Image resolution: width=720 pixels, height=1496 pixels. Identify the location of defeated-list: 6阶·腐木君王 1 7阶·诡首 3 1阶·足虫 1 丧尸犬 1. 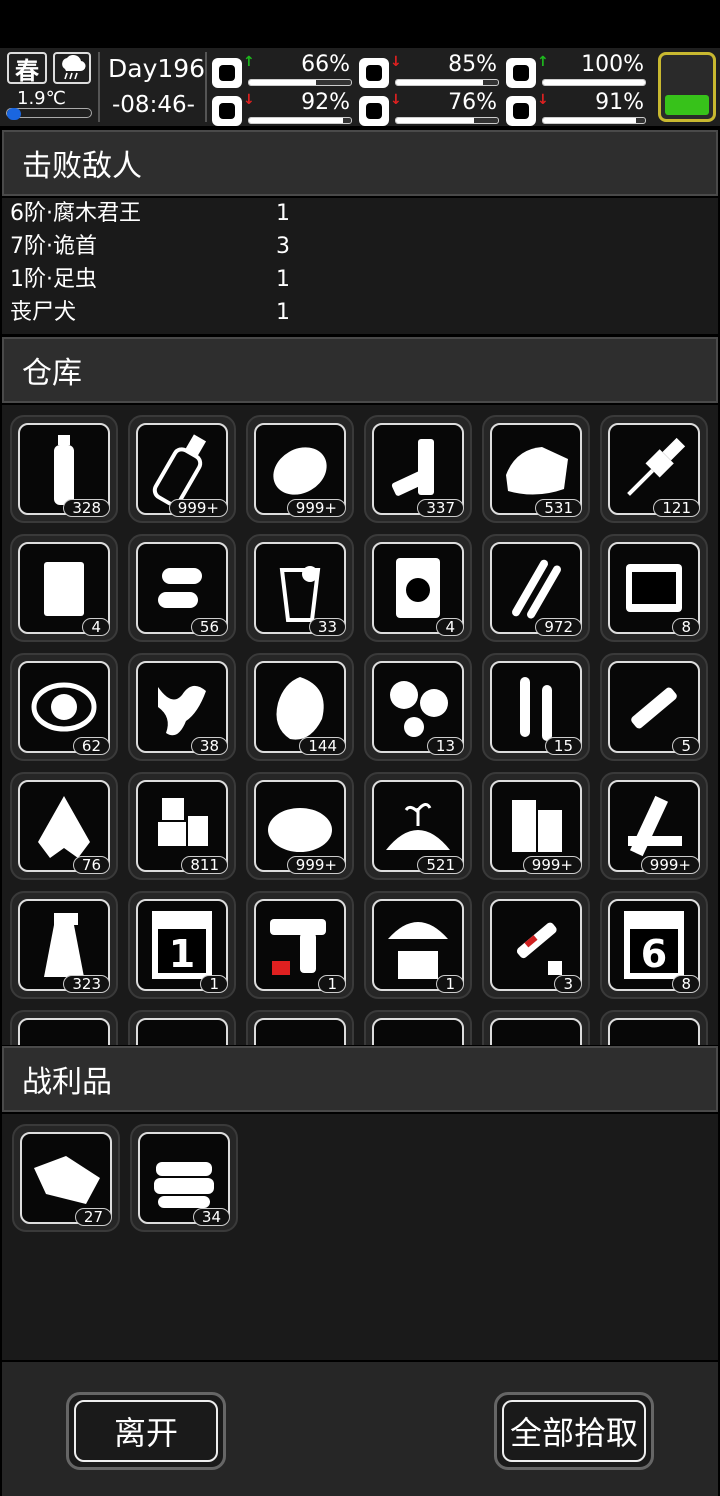
(360, 266).